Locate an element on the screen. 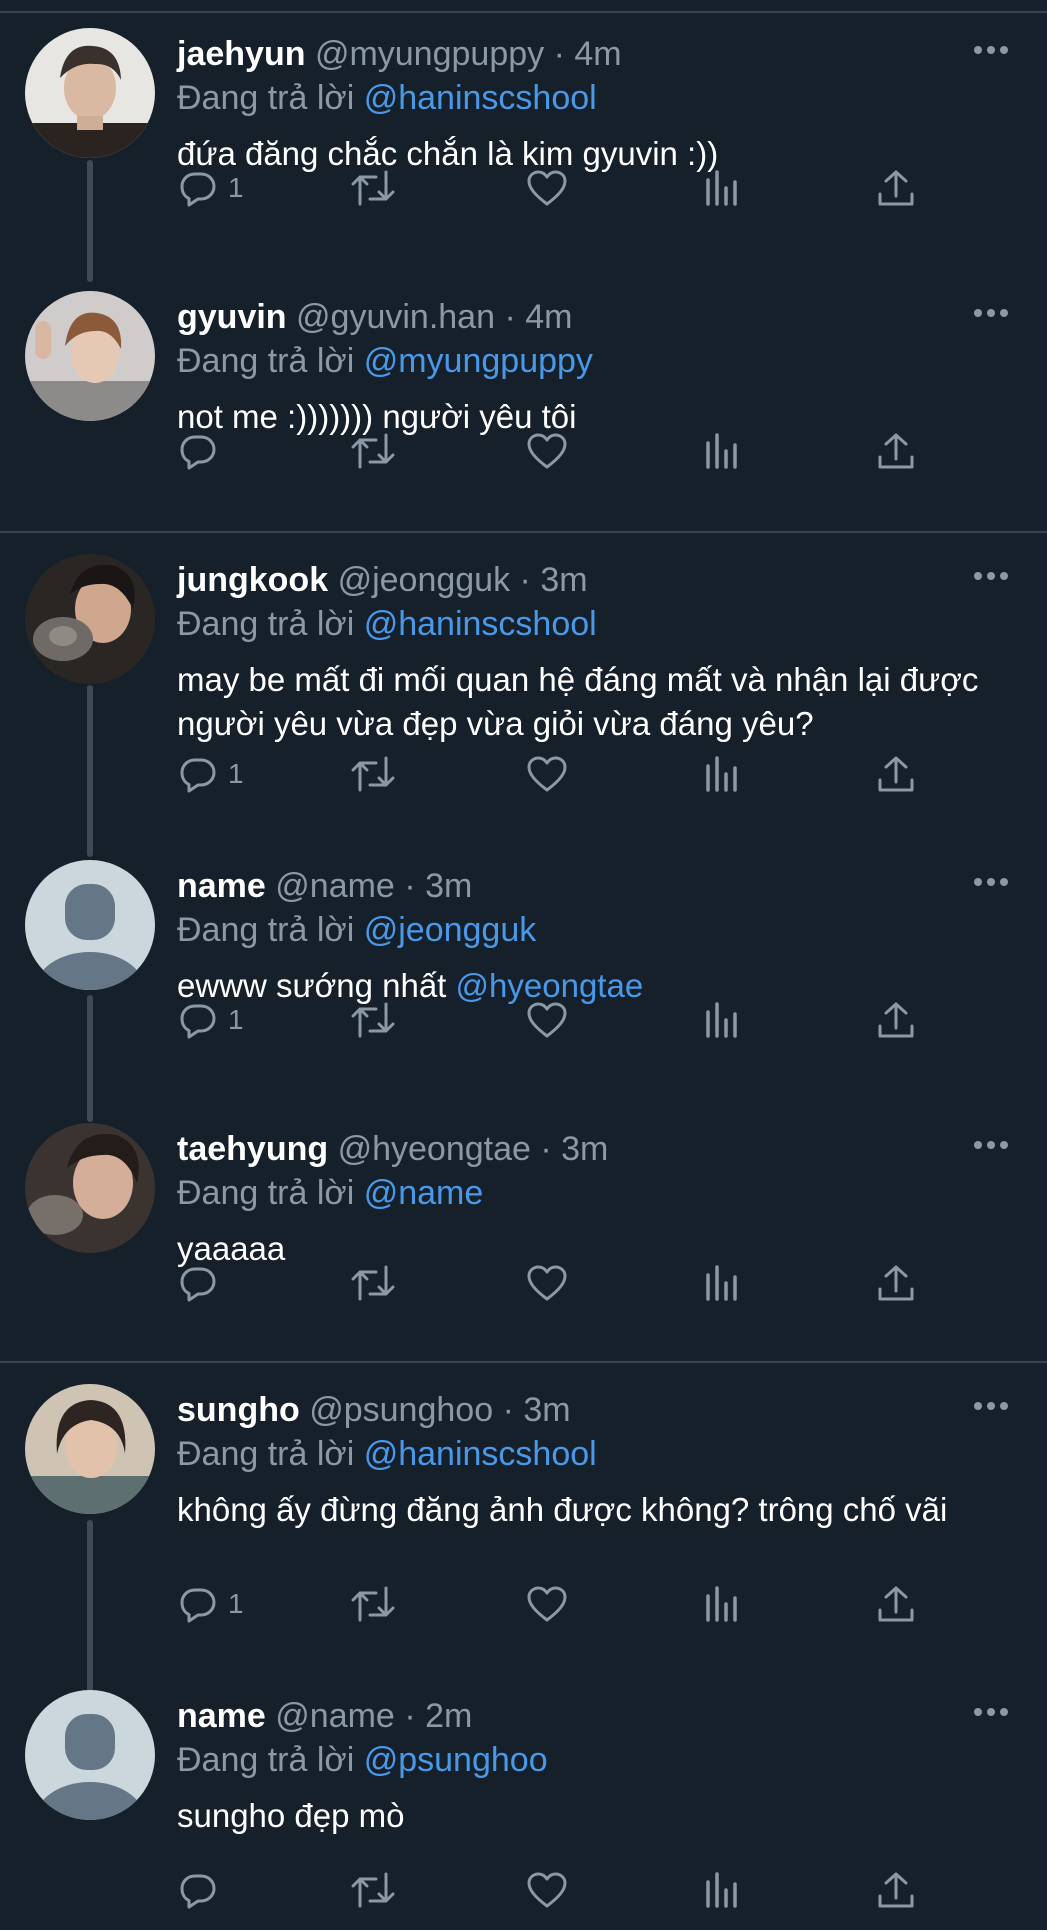  display-name: taehyung is located at coordinates (252, 1149).